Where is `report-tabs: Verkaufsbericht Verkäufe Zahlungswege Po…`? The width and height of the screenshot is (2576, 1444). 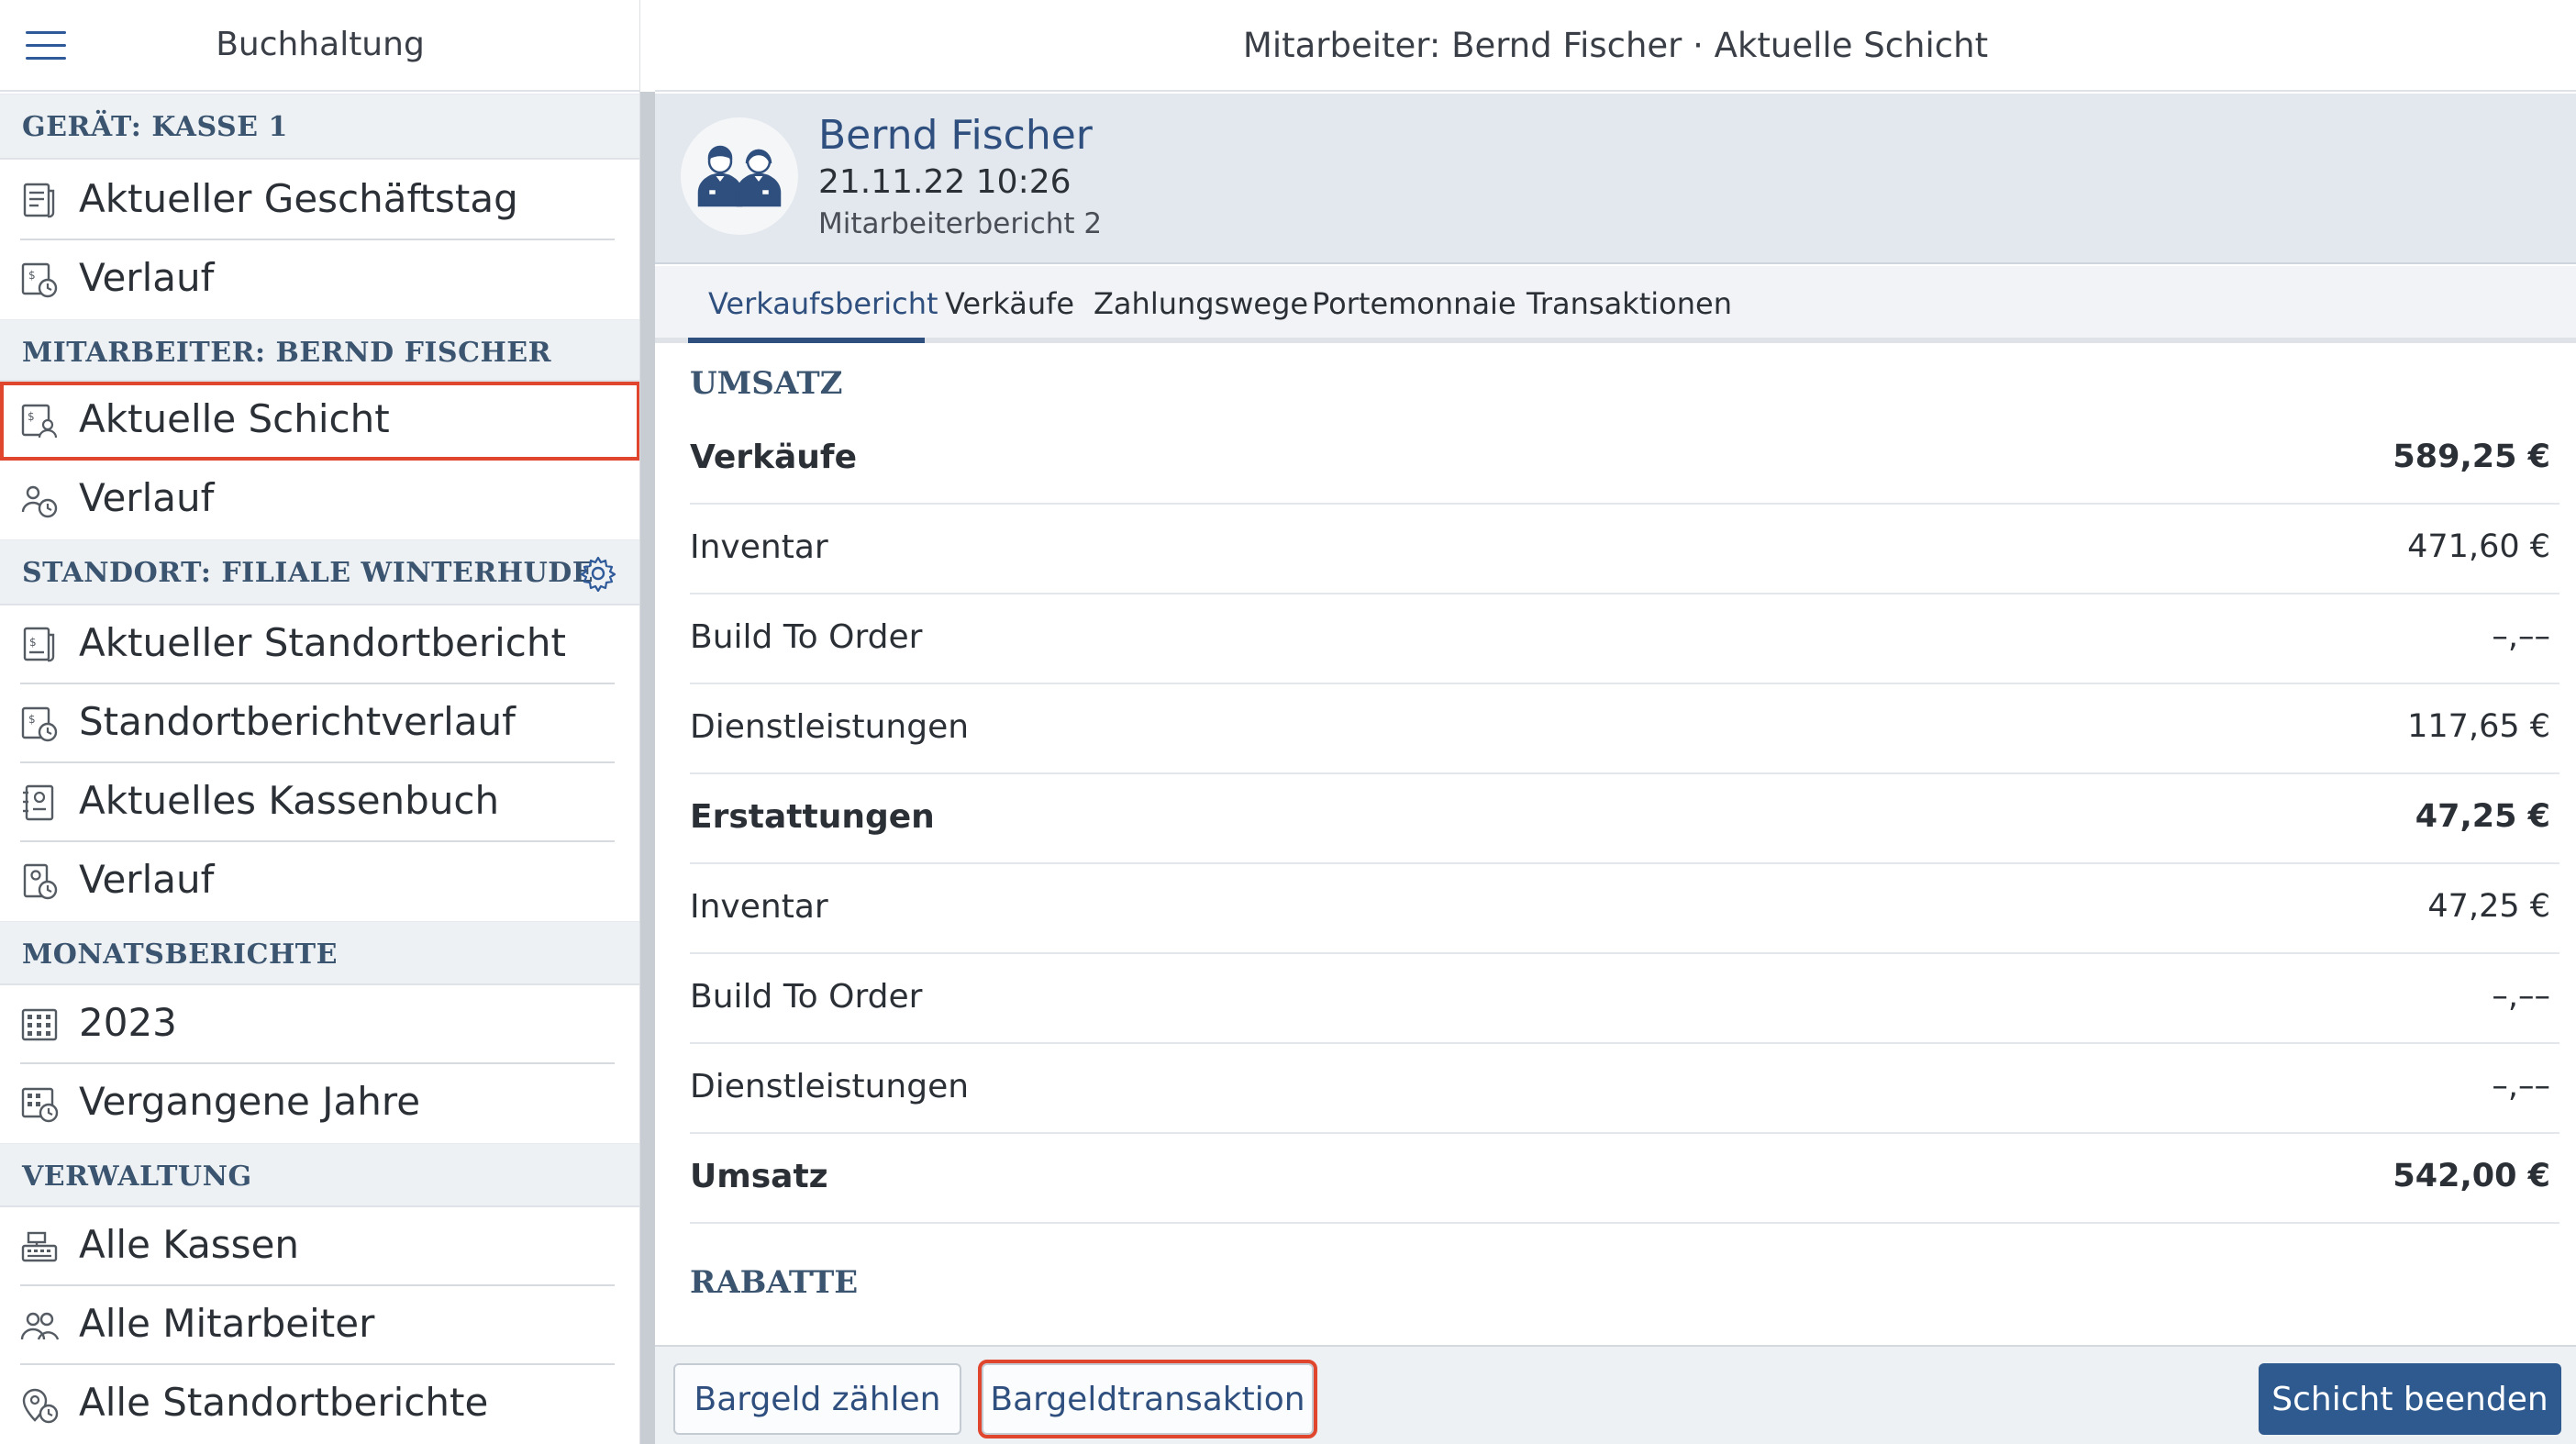 report-tabs: Verkaufsbericht Verkäufe Zahlungswege Po… is located at coordinates (1615, 304).